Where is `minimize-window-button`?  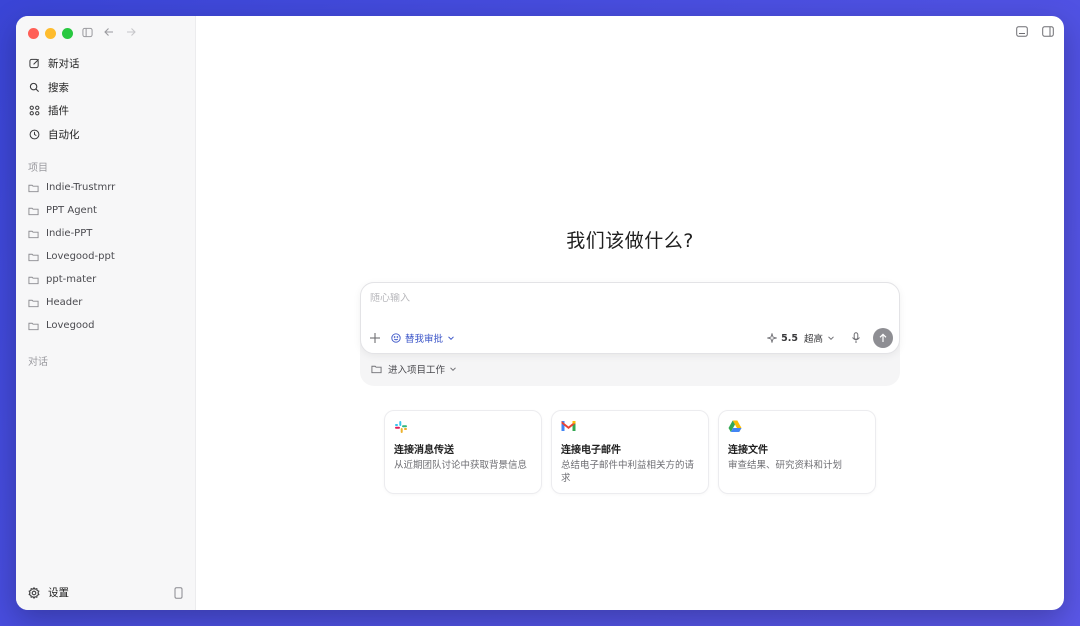
minimize-window-button is located at coordinates (50, 33).